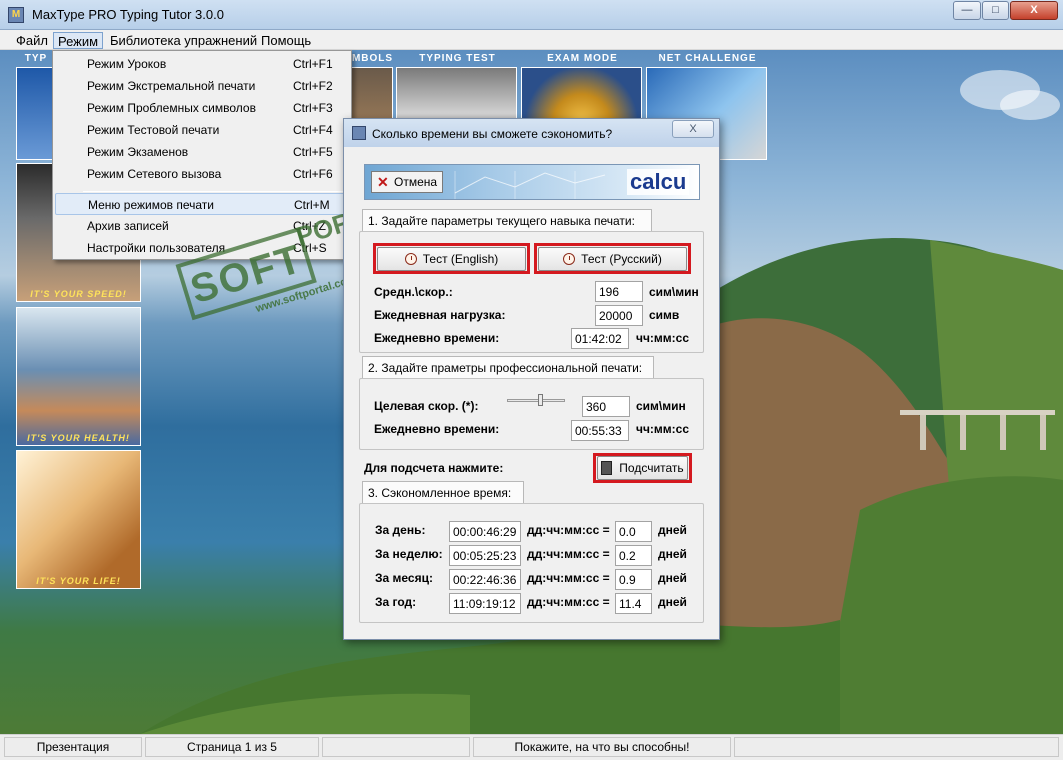  Describe the element at coordinates (995, 10) in the screenshot. I see `maximize-button: □` at that location.